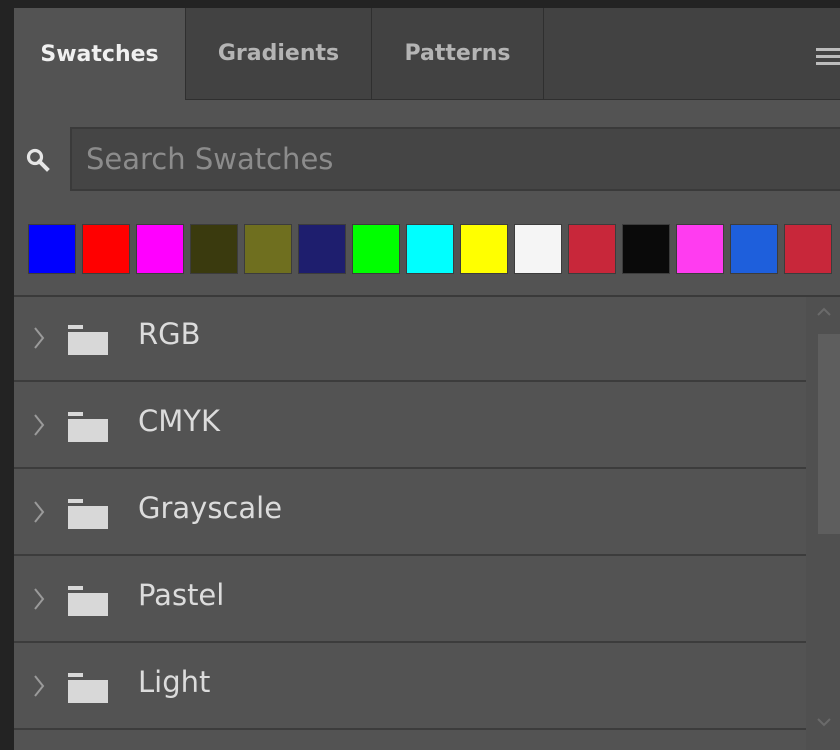 The height and width of the screenshot is (750, 840). Describe the element at coordinates (420, 4) in the screenshot. I see `panel-top-edge` at that location.